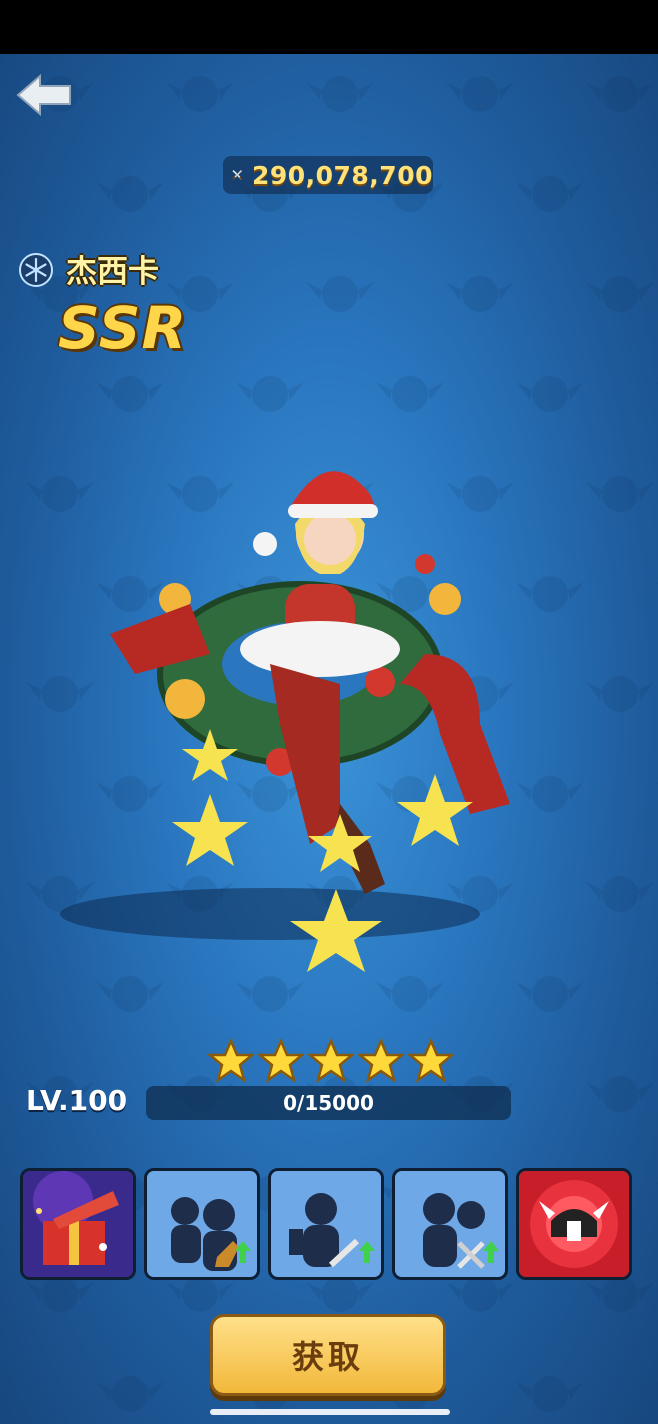  I want to click on combat-power-value: 290,078,700, so click(342, 175).